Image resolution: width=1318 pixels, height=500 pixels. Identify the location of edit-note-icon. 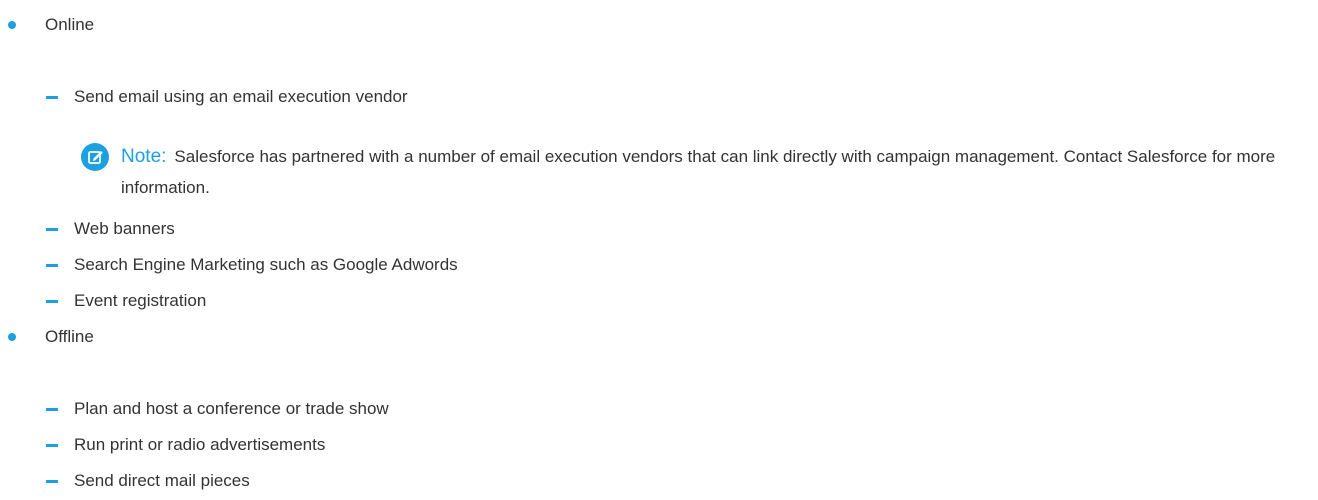
(95, 157).